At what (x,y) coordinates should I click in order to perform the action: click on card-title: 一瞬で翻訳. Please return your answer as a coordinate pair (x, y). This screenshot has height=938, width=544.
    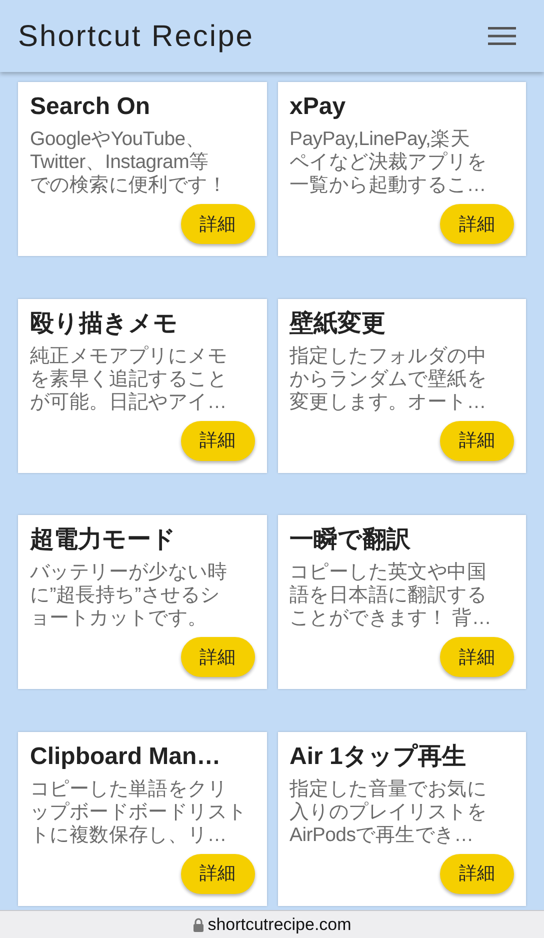
    Looking at the image, I should click on (350, 540).